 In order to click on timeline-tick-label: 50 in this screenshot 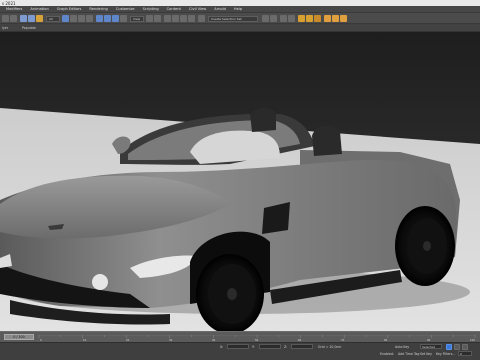, I will do `click(257, 339)`.